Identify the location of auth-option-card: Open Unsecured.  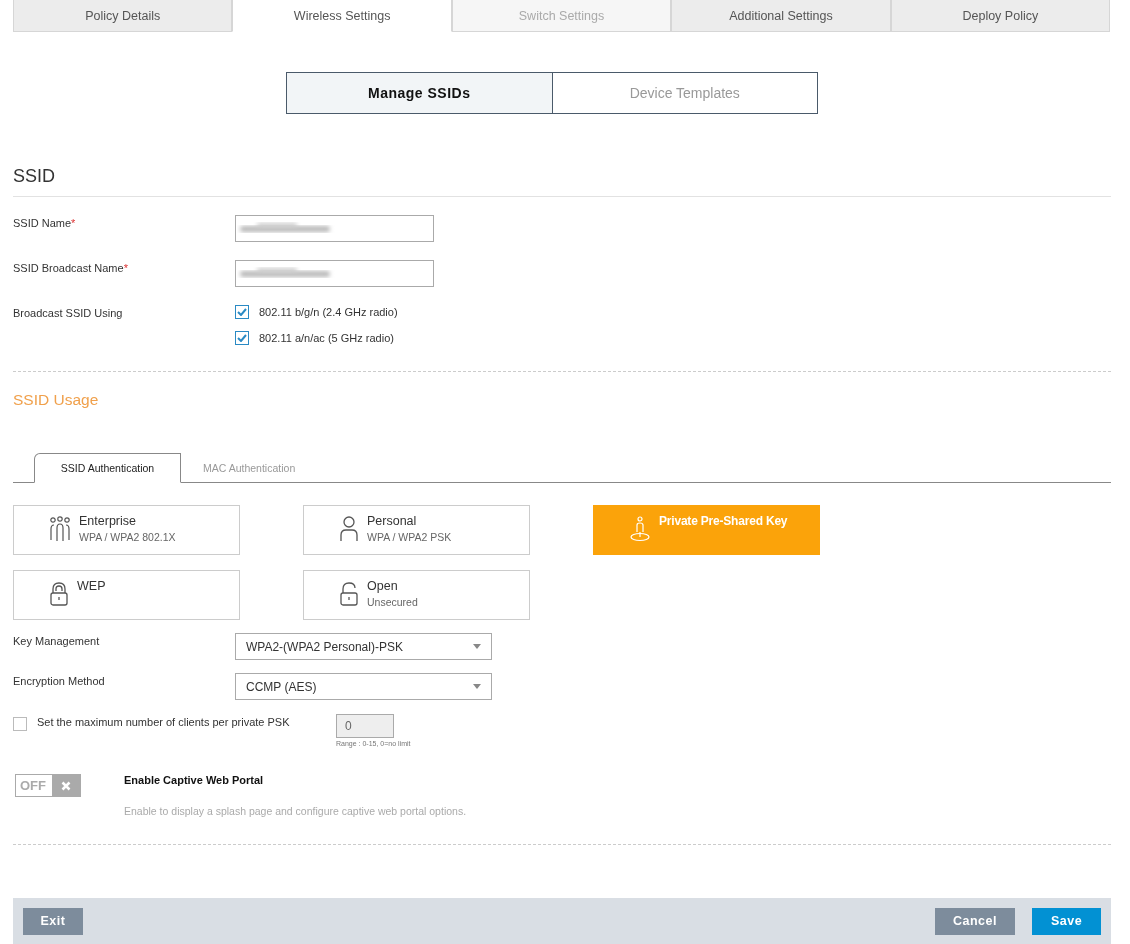
(416, 595).